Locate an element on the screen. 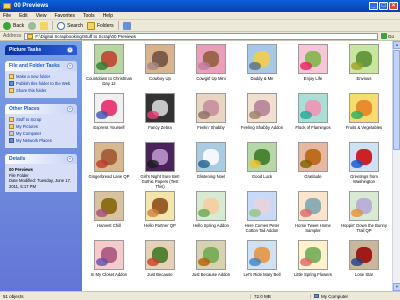  thumbnail-item: Express Yourself is located at coordinates (109, 111).